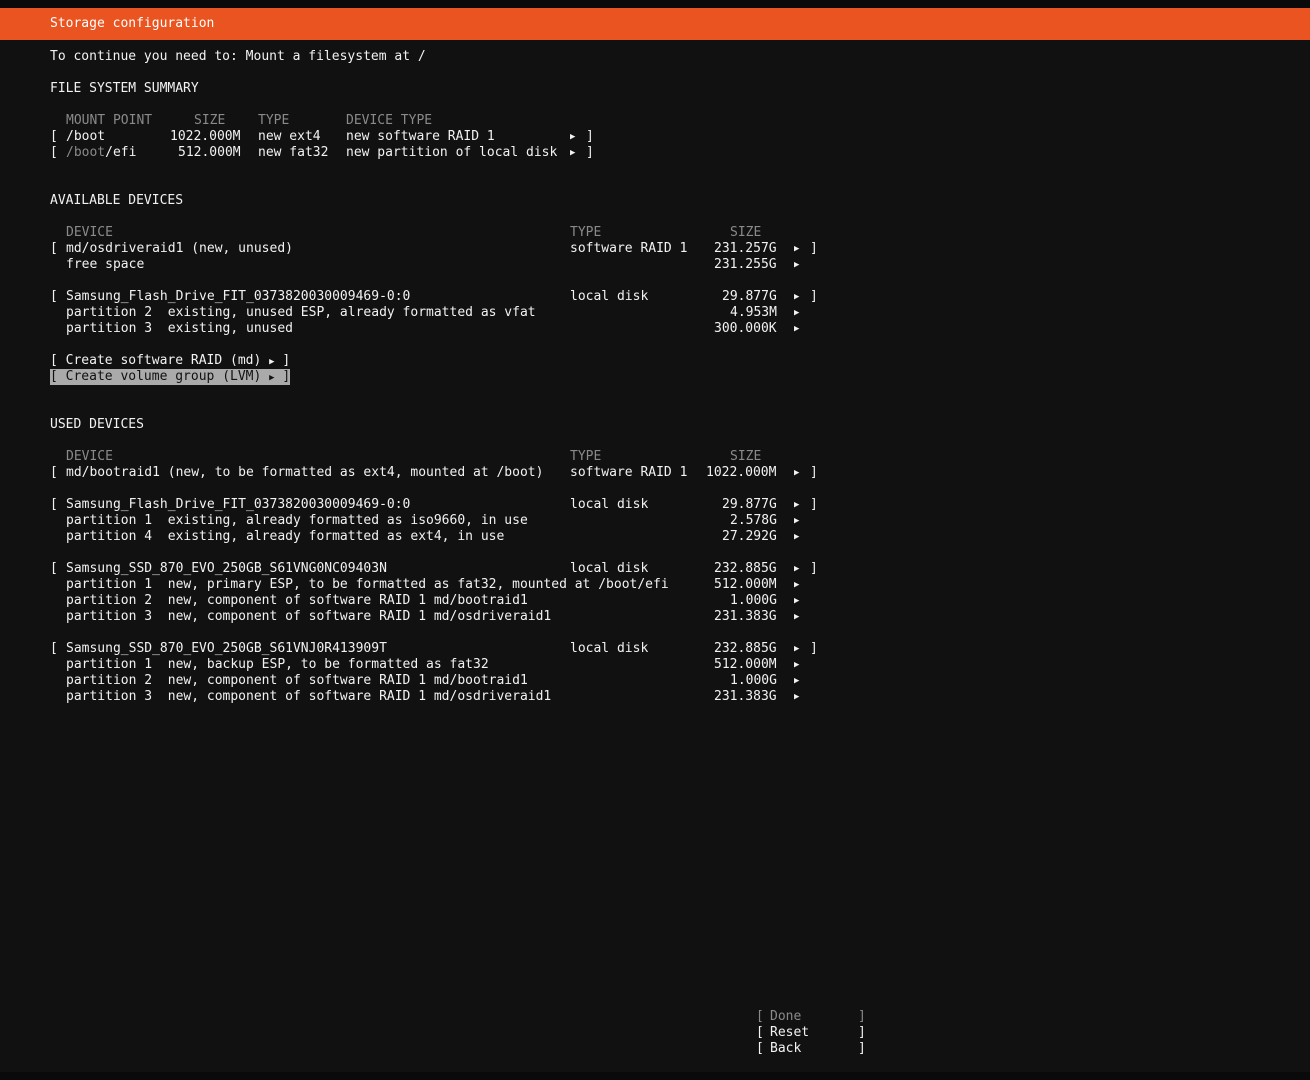  Describe the element at coordinates (745, 664) in the screenshot. I see `device-size: 512.000M` at that location.